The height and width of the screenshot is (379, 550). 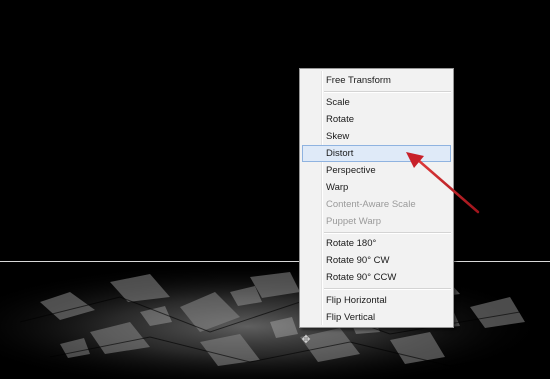 I want to click on menu-item-rotate-180: Rotate 180°, so click(x=376, y=243).